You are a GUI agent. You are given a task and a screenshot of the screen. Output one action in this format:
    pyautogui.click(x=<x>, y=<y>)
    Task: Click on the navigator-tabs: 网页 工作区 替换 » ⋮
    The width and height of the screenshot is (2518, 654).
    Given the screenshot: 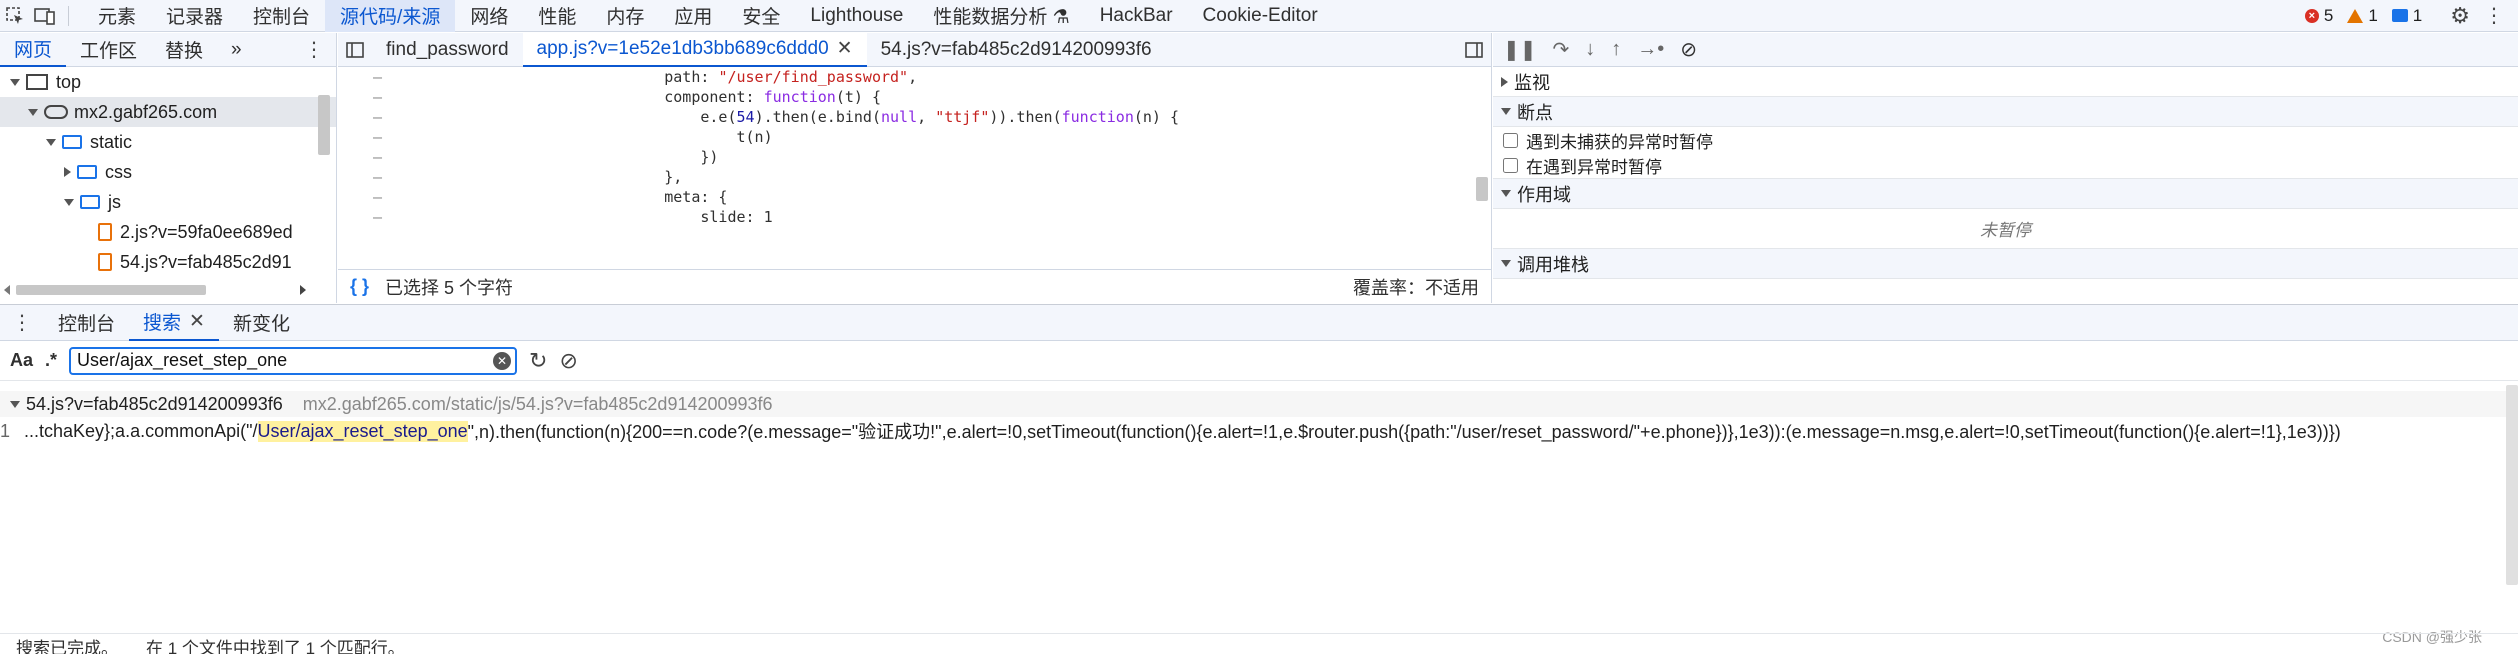 What is the action you would take?
    pyautogui.click(x=168, y=50)
    